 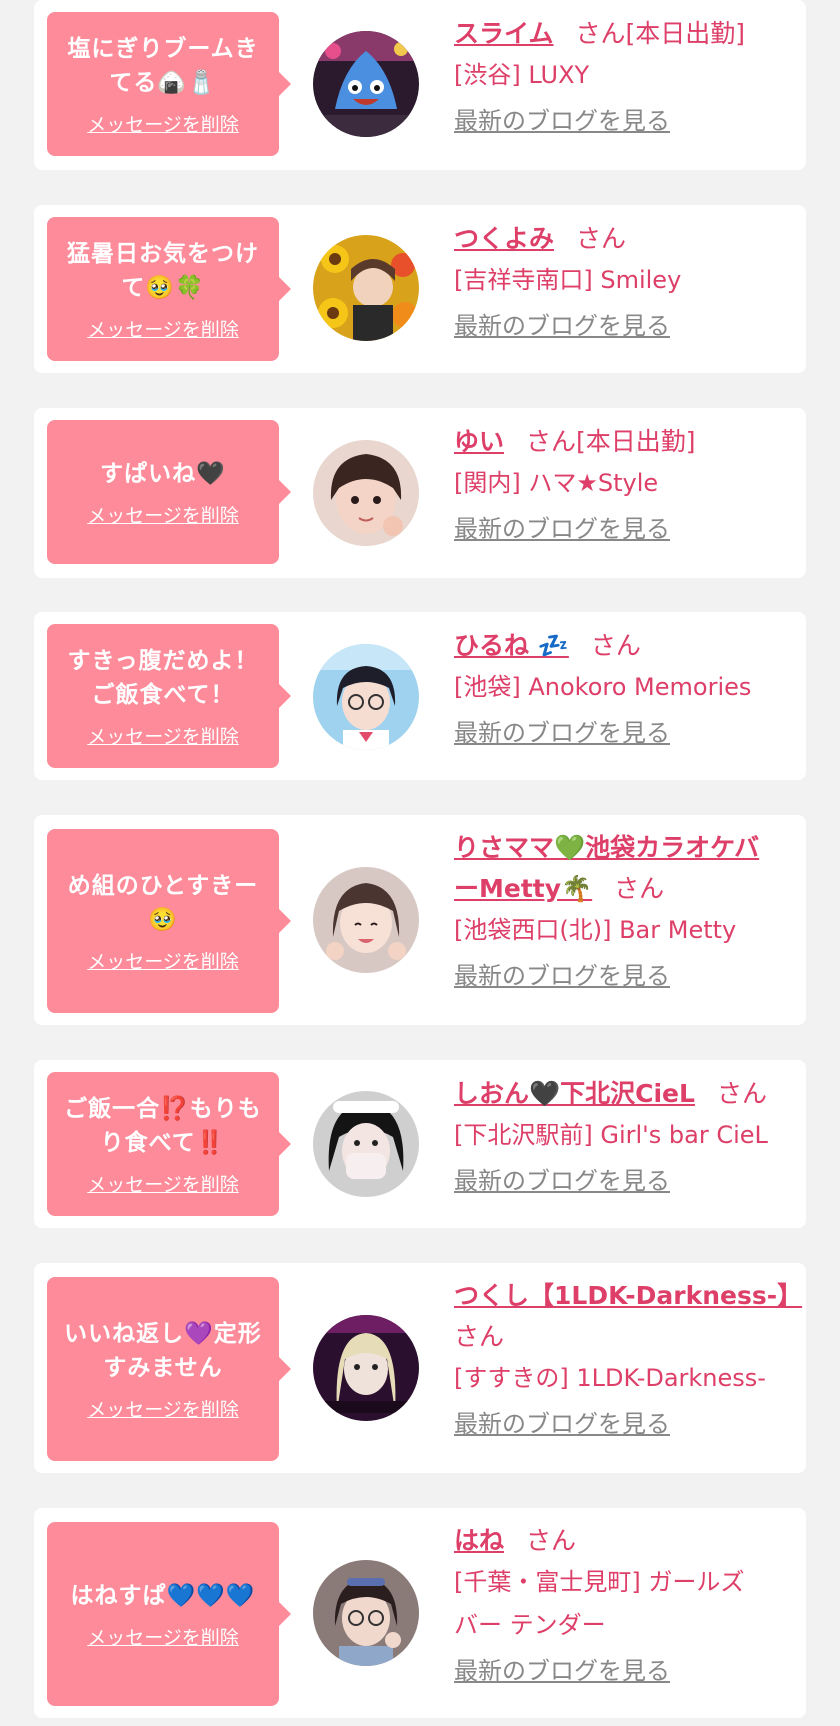 I want to click on message-line: り食べて‼️, so click(x=163, y=1142).